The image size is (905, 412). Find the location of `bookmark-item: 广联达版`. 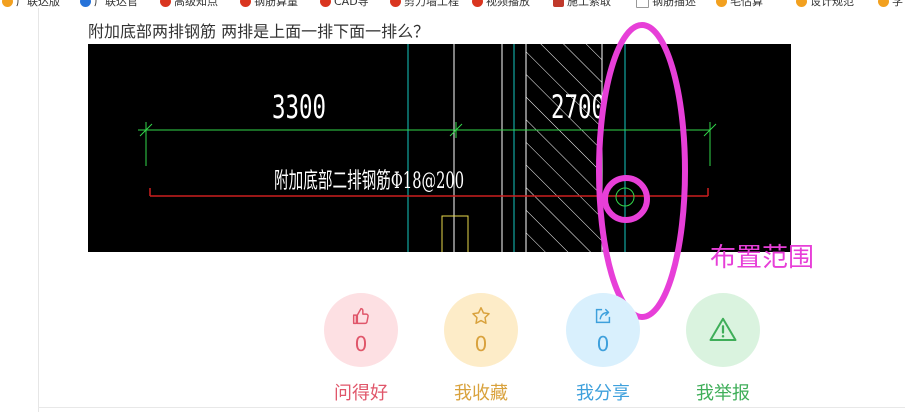

bookmark-item: 广联达版 is located at coordinates (31, 4).